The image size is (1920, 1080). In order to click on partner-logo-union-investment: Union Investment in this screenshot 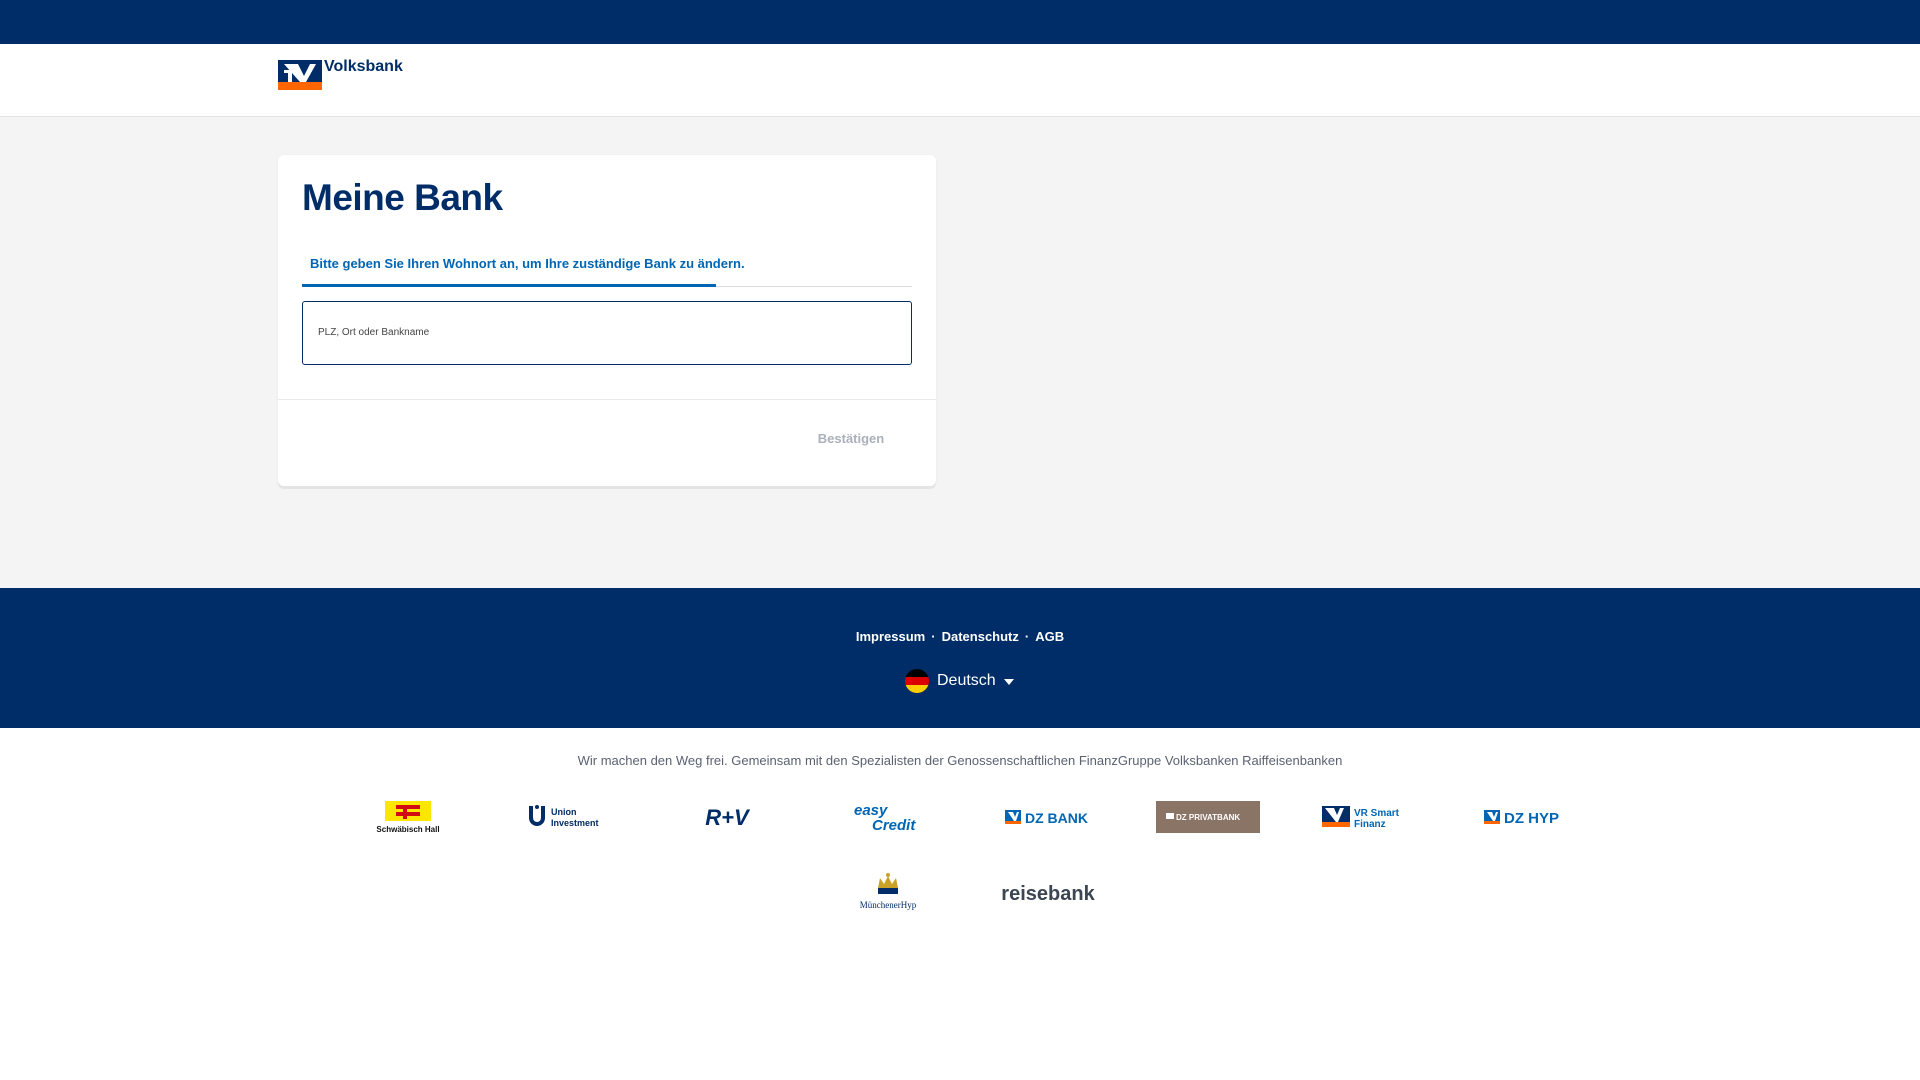, I will do `click(567, 817)`.